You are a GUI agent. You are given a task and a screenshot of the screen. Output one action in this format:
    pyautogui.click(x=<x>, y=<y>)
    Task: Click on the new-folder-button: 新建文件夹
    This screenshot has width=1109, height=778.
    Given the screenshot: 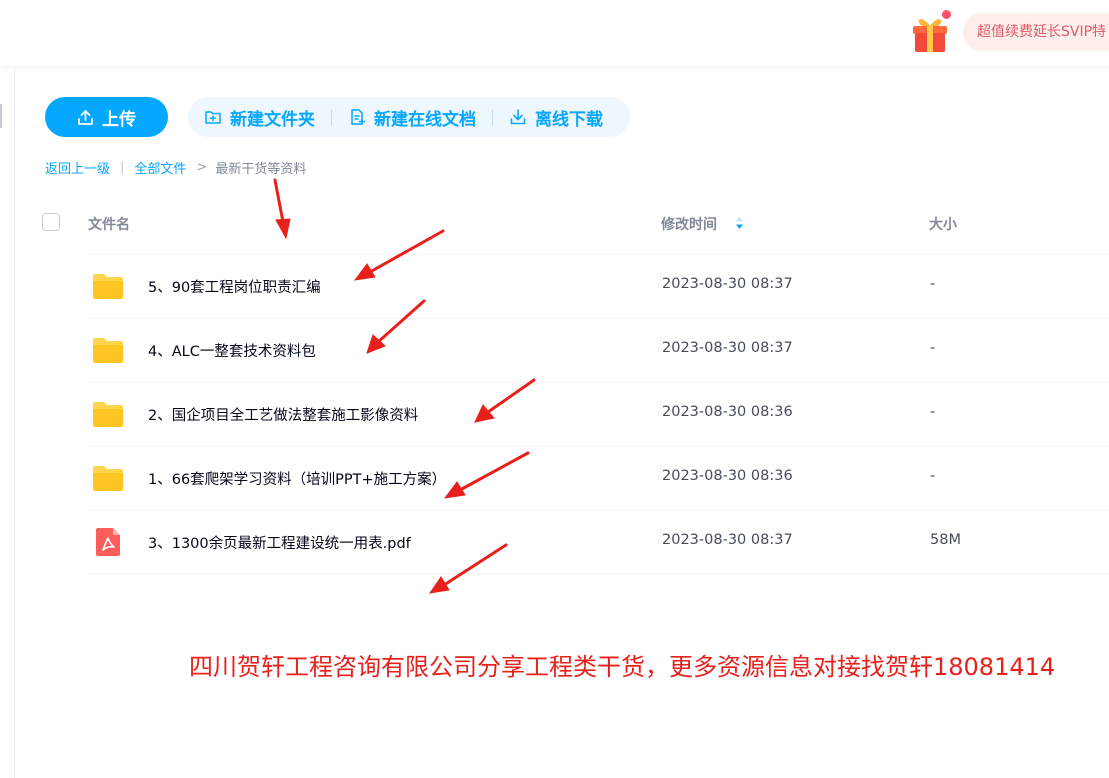 What is the action you would take?
    pyautogui.click(x=259, y=117)
    